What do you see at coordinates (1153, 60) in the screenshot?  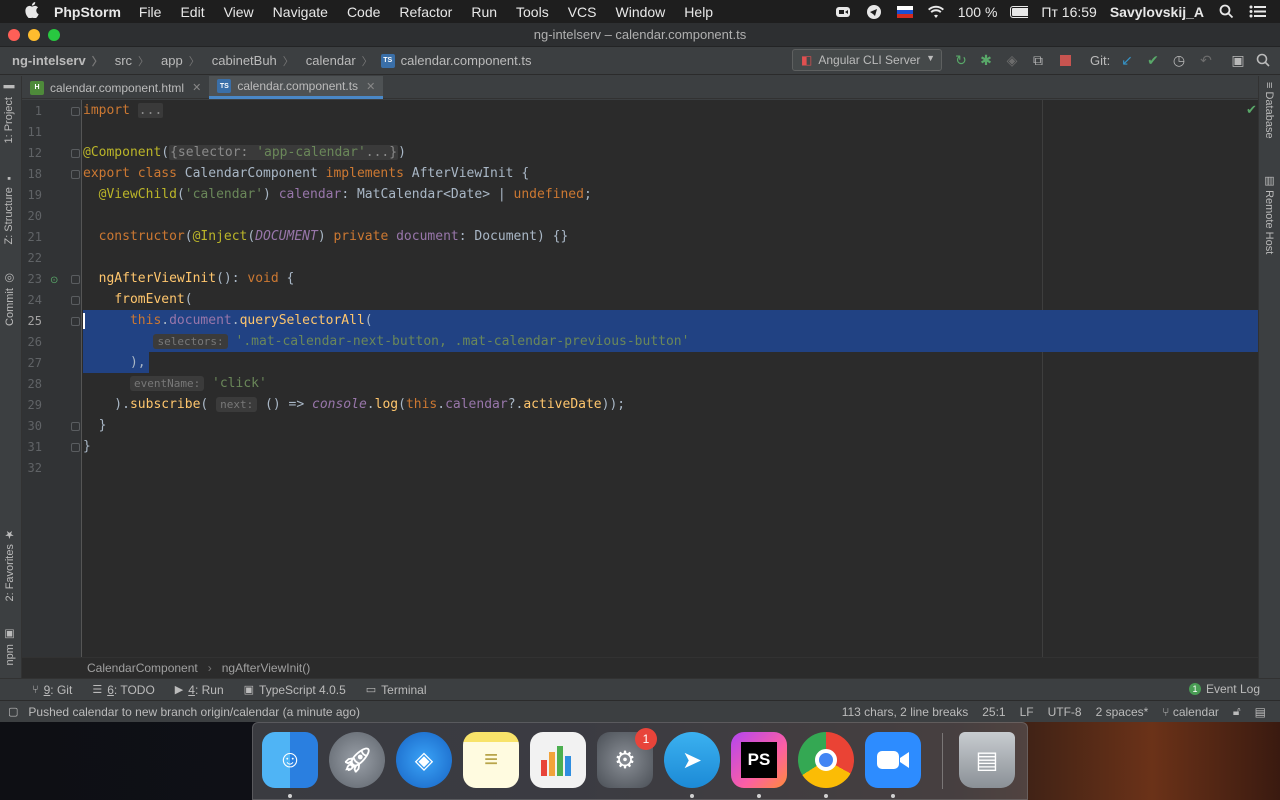 I see `git-commit-icon: ✔` at bounding box center [1153, 60].